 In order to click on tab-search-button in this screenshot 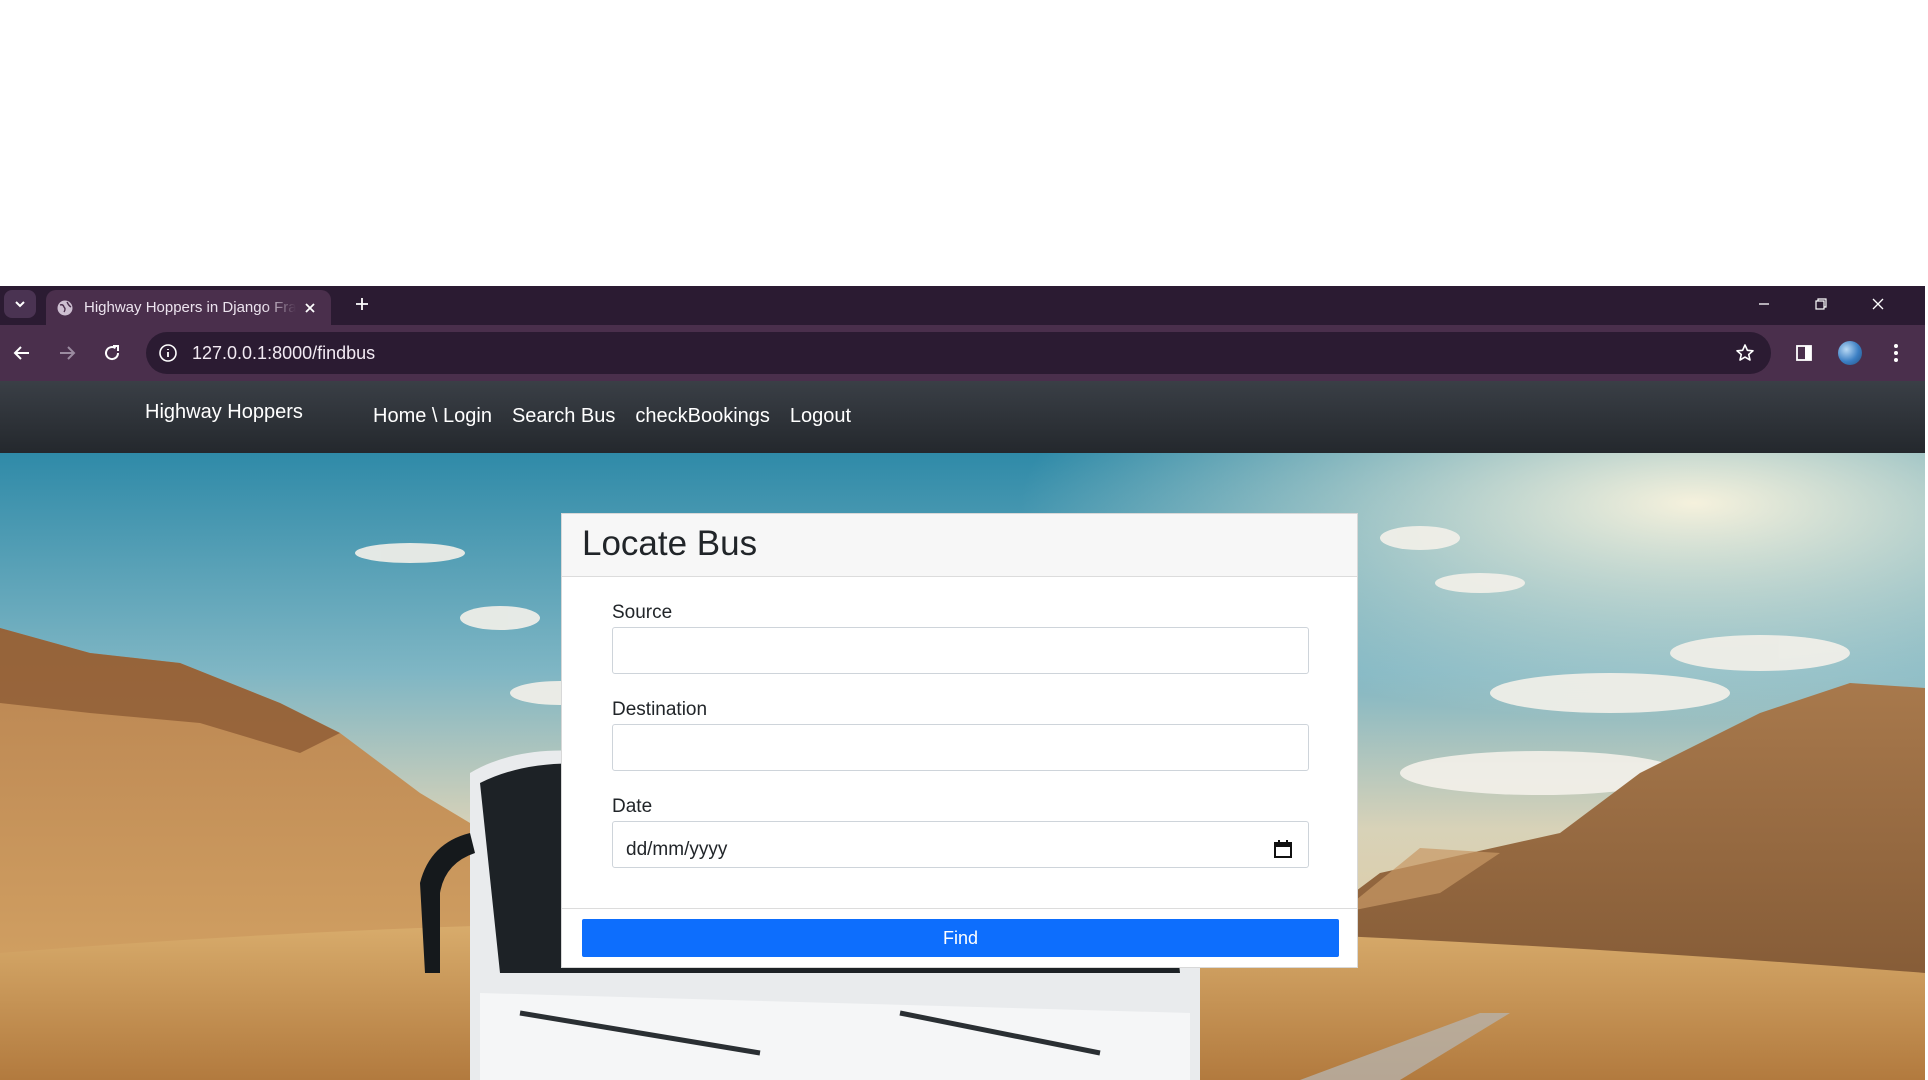, I will do `click(20, 304)`.